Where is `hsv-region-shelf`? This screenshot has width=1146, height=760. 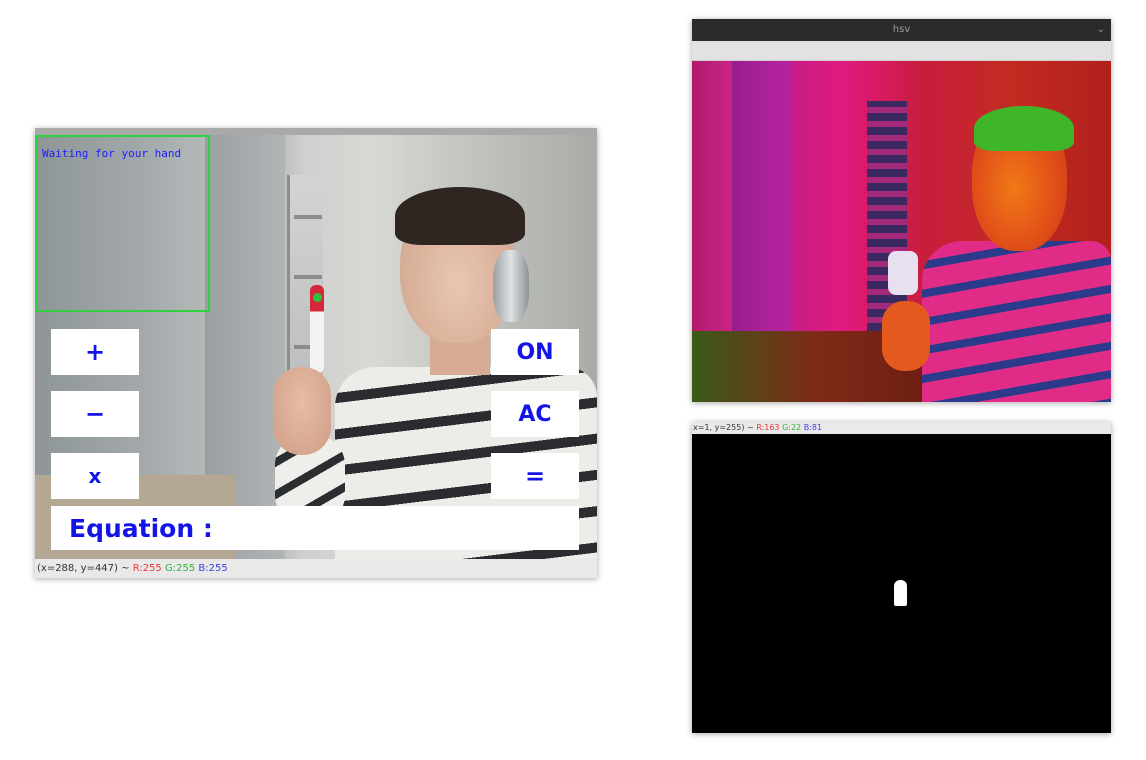 hsv-region-shelf is located at coordinates (887, 216).